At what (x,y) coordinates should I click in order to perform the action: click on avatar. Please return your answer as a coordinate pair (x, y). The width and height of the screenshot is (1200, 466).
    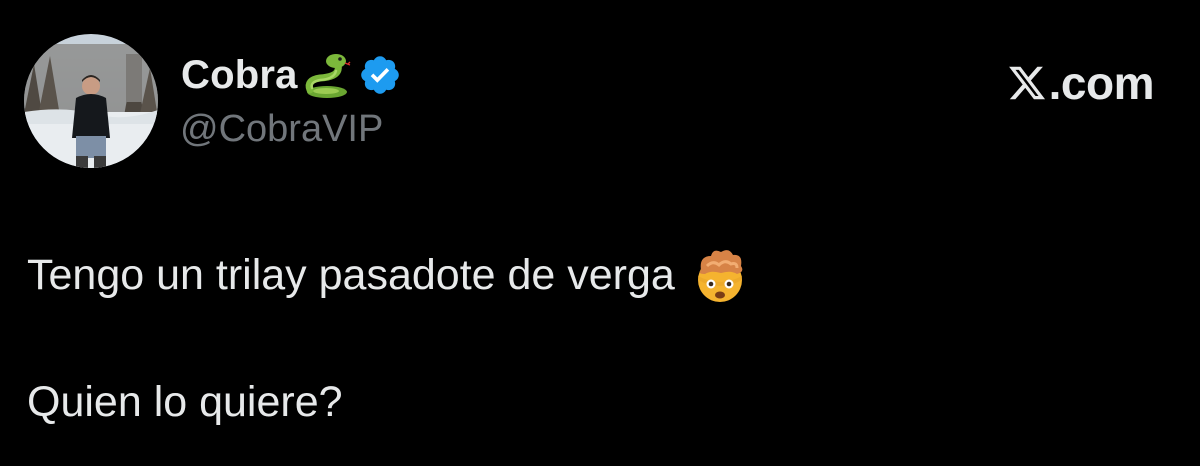
    Looking at the image, I should click on (91, 101).